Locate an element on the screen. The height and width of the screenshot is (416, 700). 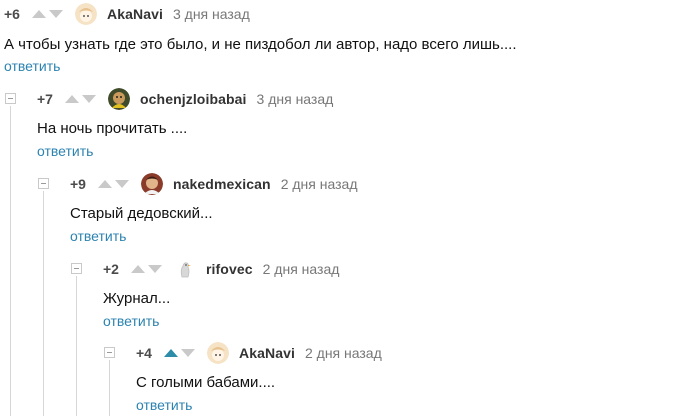
username: rifovec is located at coordinates (229, 269).